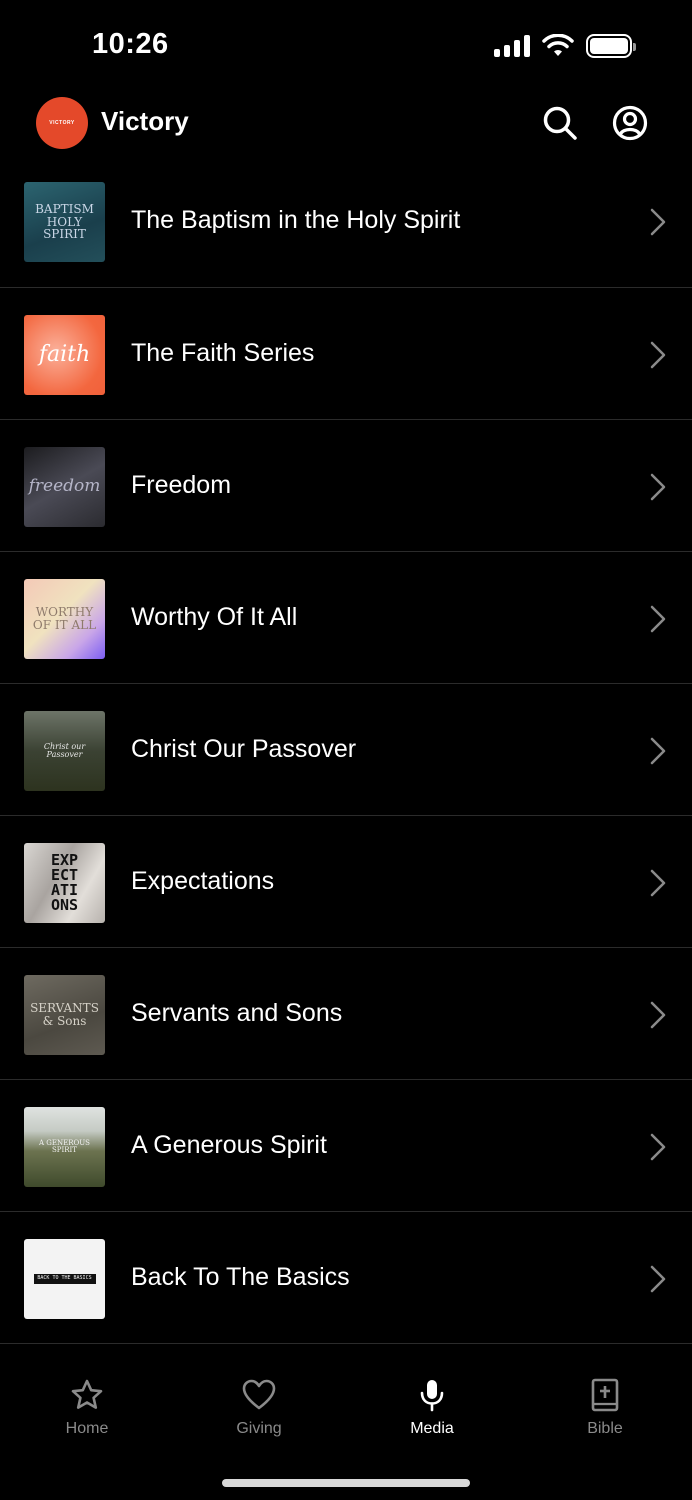  I want to click on search-icon, so click(560, 123).